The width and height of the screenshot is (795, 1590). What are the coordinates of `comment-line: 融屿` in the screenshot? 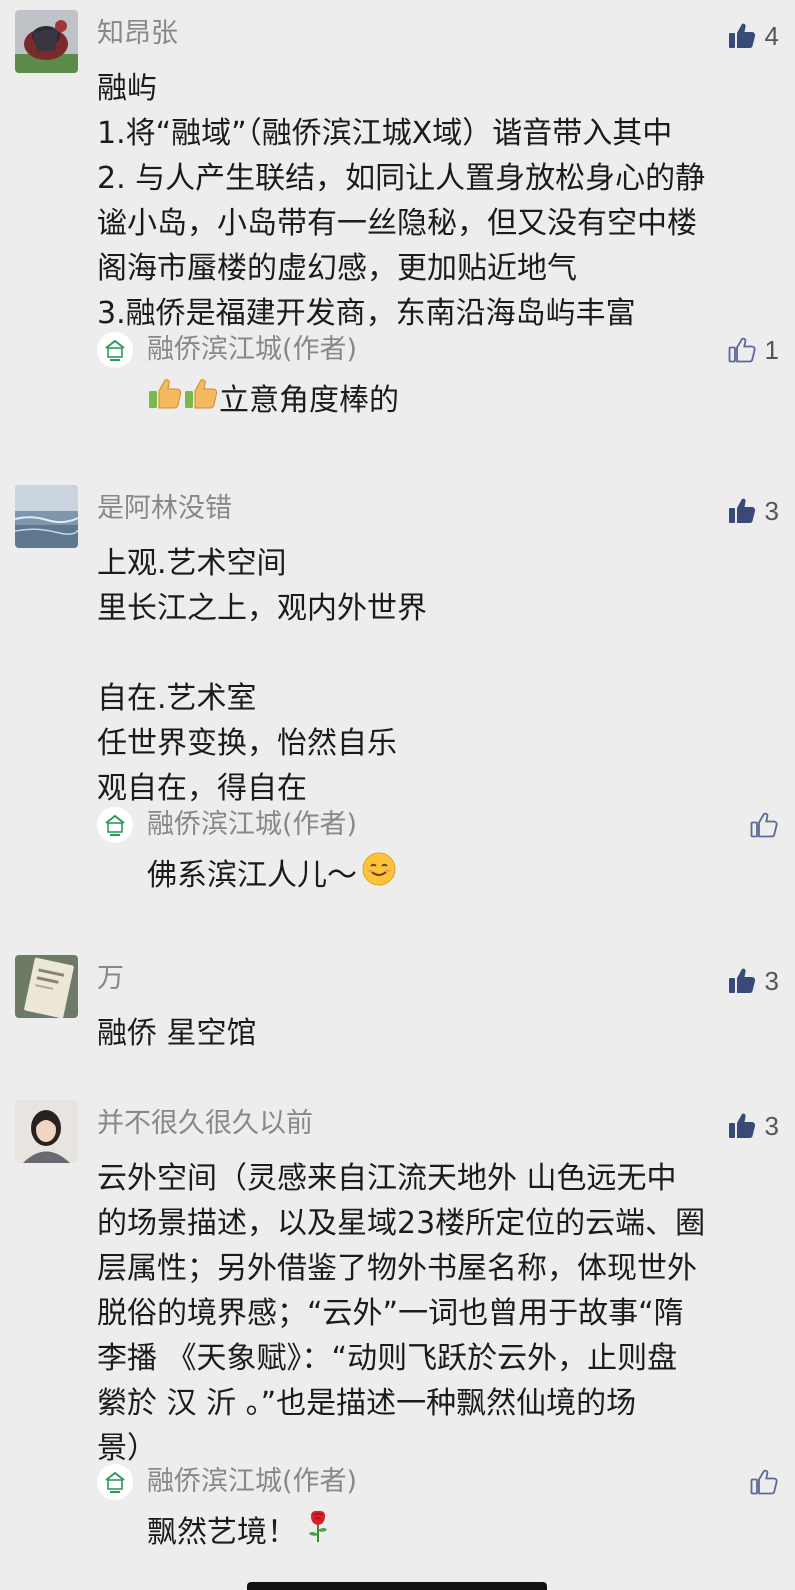 It's located at (127, 88).